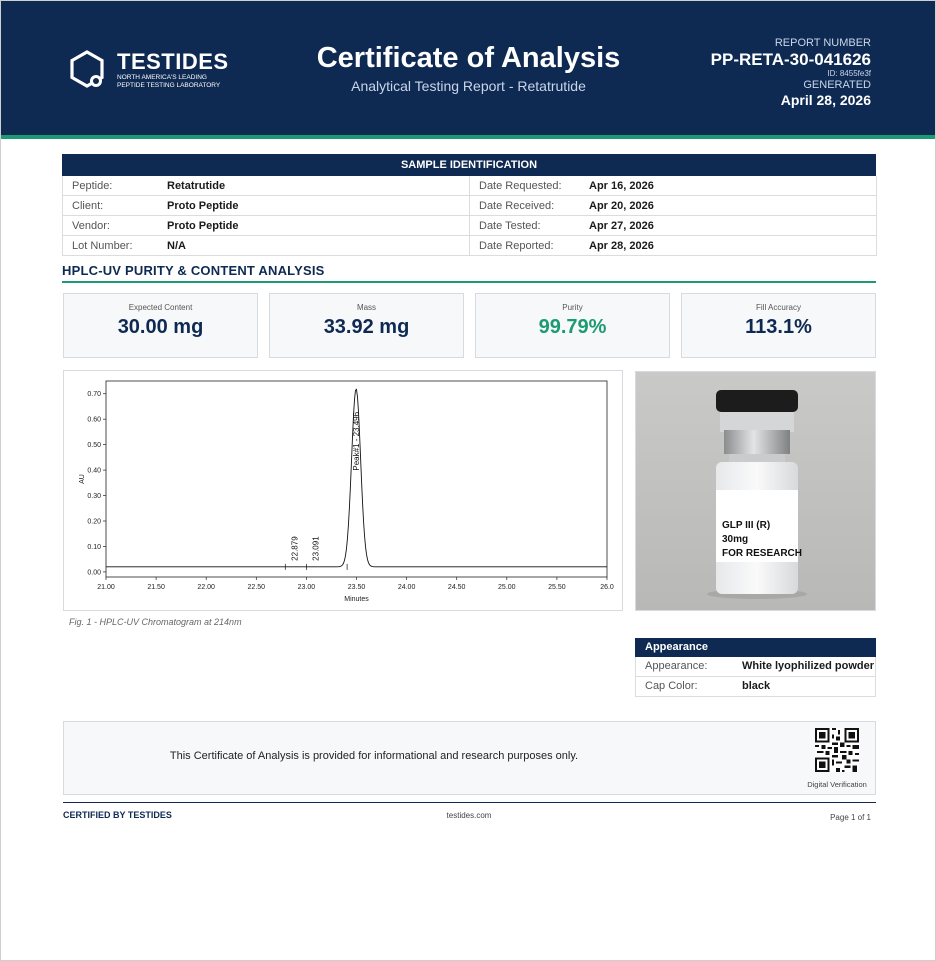  Describe the element at coordinates (169, 85) in the screenshot. I see `tagline-line-2: PEPTIDE TESTING LABORATORY` at that location.